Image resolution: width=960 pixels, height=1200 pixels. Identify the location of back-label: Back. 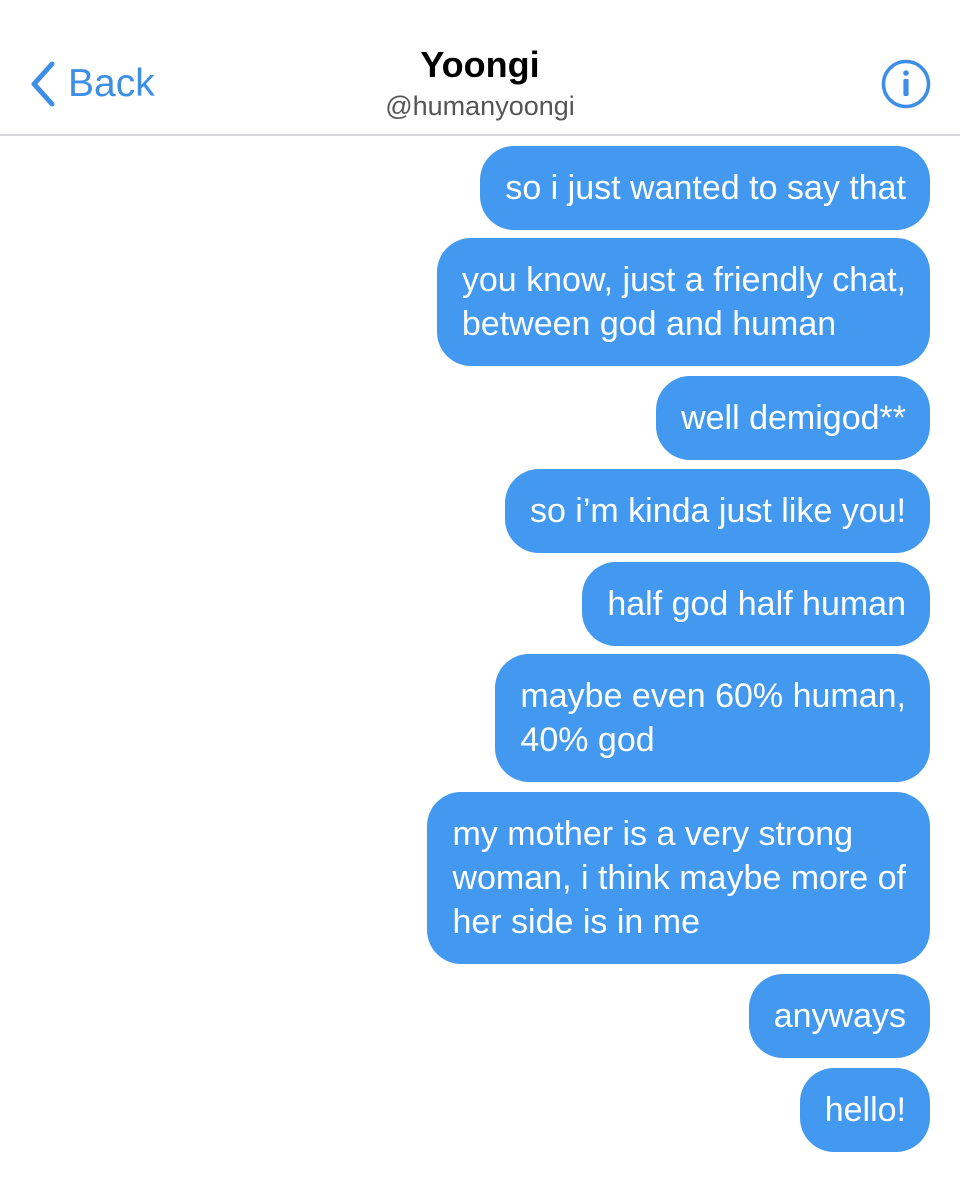
(111, 83).